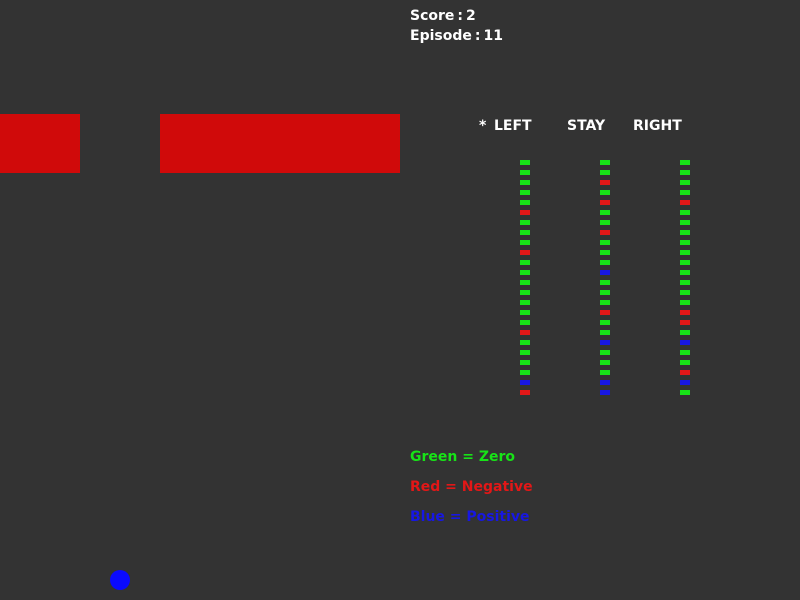 The height and width of the screenshot is (600, 800). I want to click on wall-block-left, so click(40, 143).